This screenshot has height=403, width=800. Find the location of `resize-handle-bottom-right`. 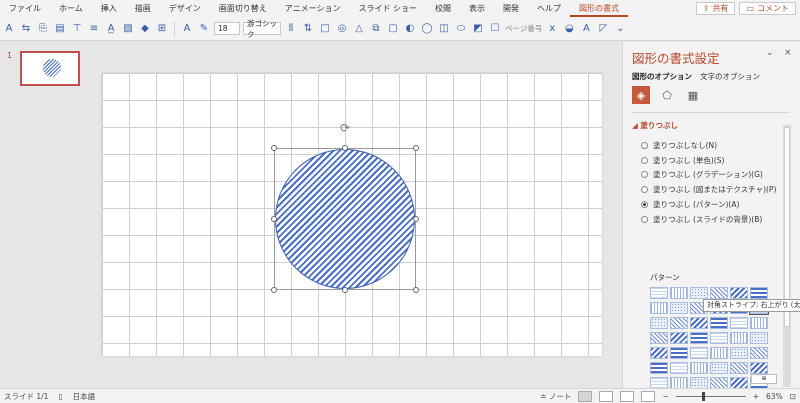

resize-handle-bottom-right is located at coordinates (416, 290).